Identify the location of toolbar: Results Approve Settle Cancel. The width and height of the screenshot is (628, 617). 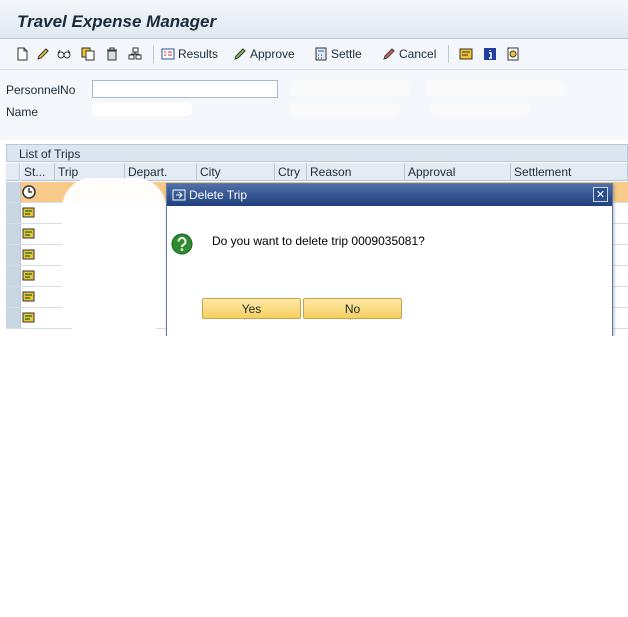
(314, 54).